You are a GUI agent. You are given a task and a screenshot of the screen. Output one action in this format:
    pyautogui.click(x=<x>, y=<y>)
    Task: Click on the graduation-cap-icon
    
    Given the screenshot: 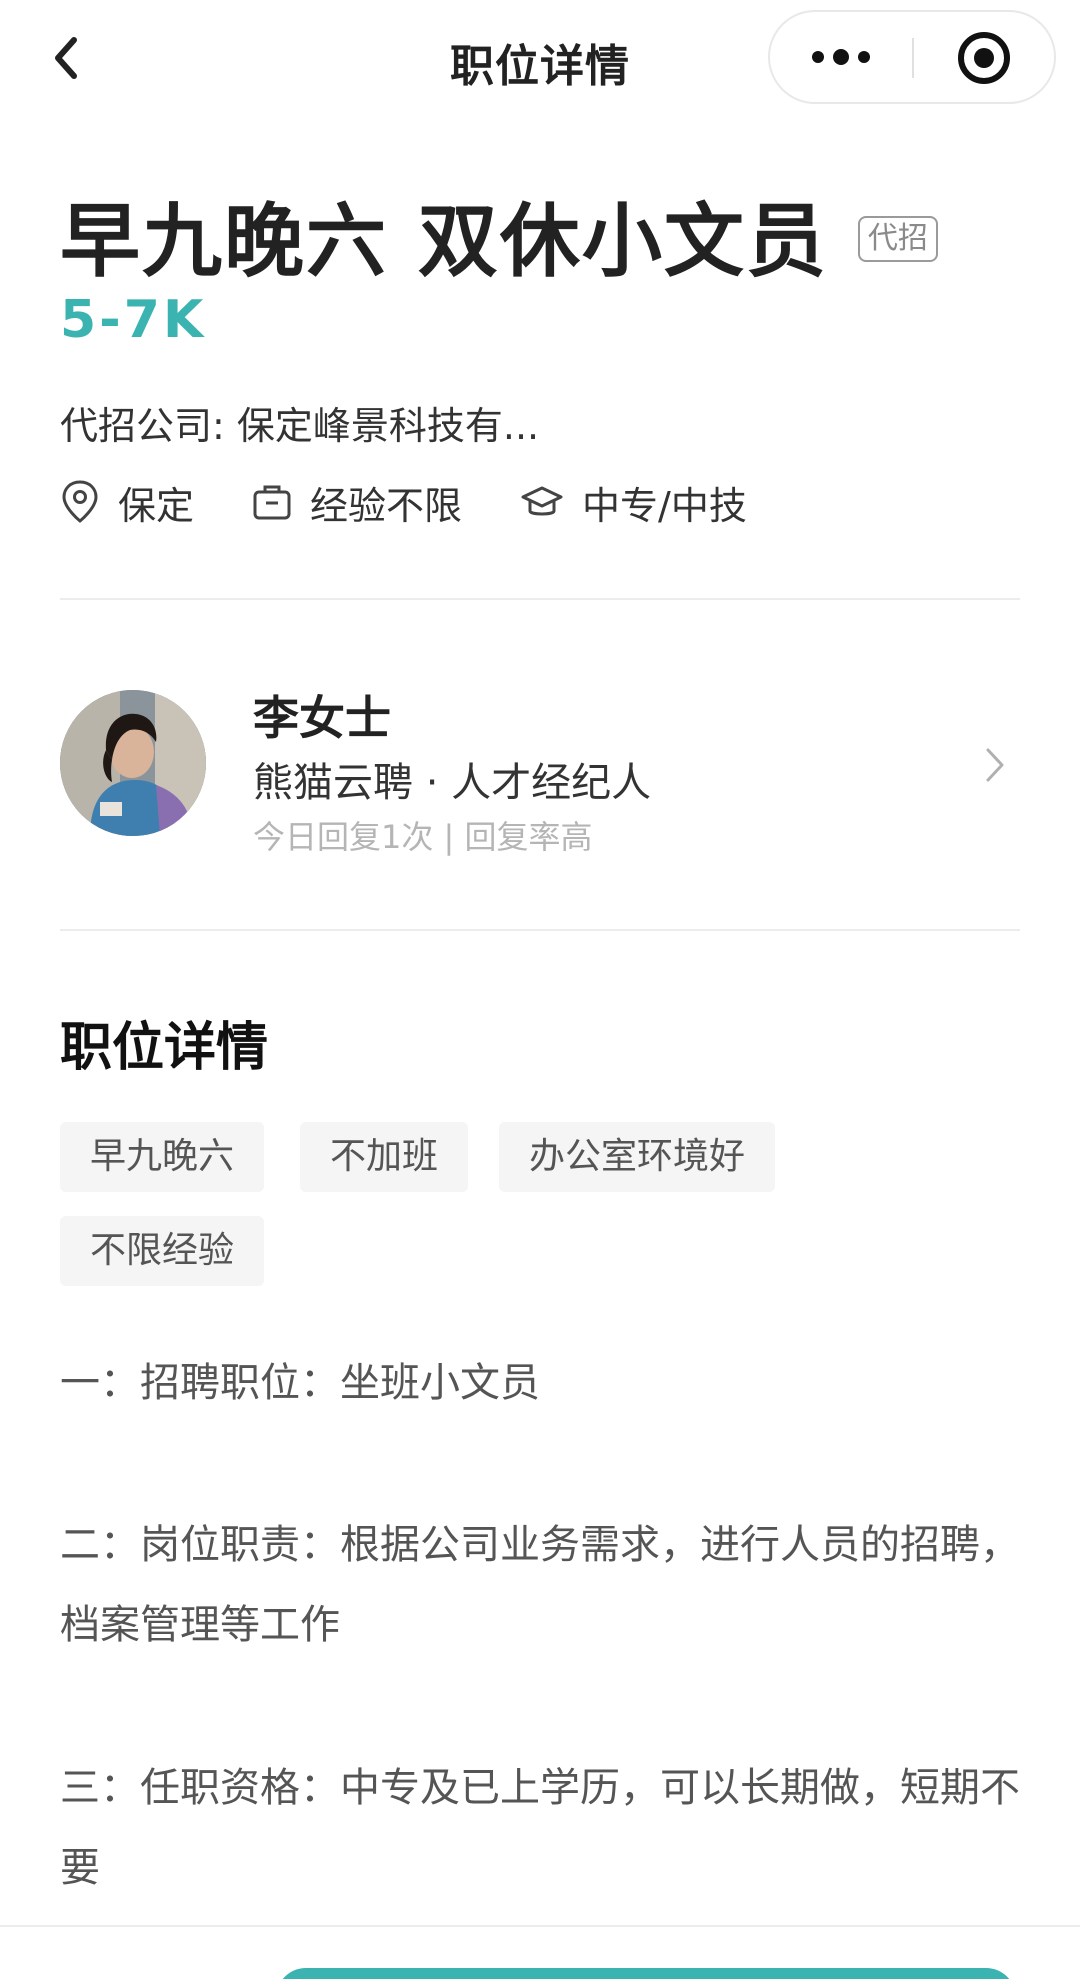 What is the action you would take?
    pyautogui.click(x=542, y=501)
    